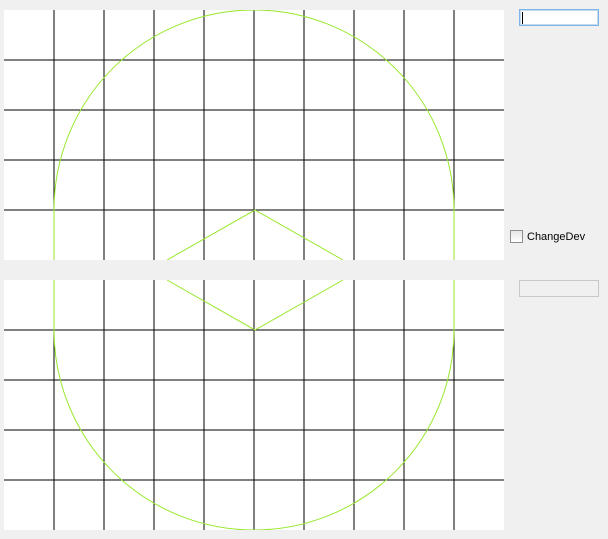 The image size is (608, 539). I want to click on bottom-text-input, so click(559, 288).